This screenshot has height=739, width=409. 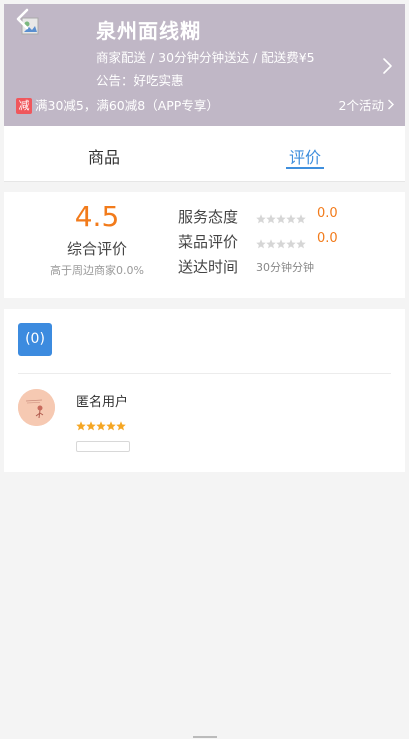 I want to click on shop-name: 泉州面线糊, so click(x=148, y=31).